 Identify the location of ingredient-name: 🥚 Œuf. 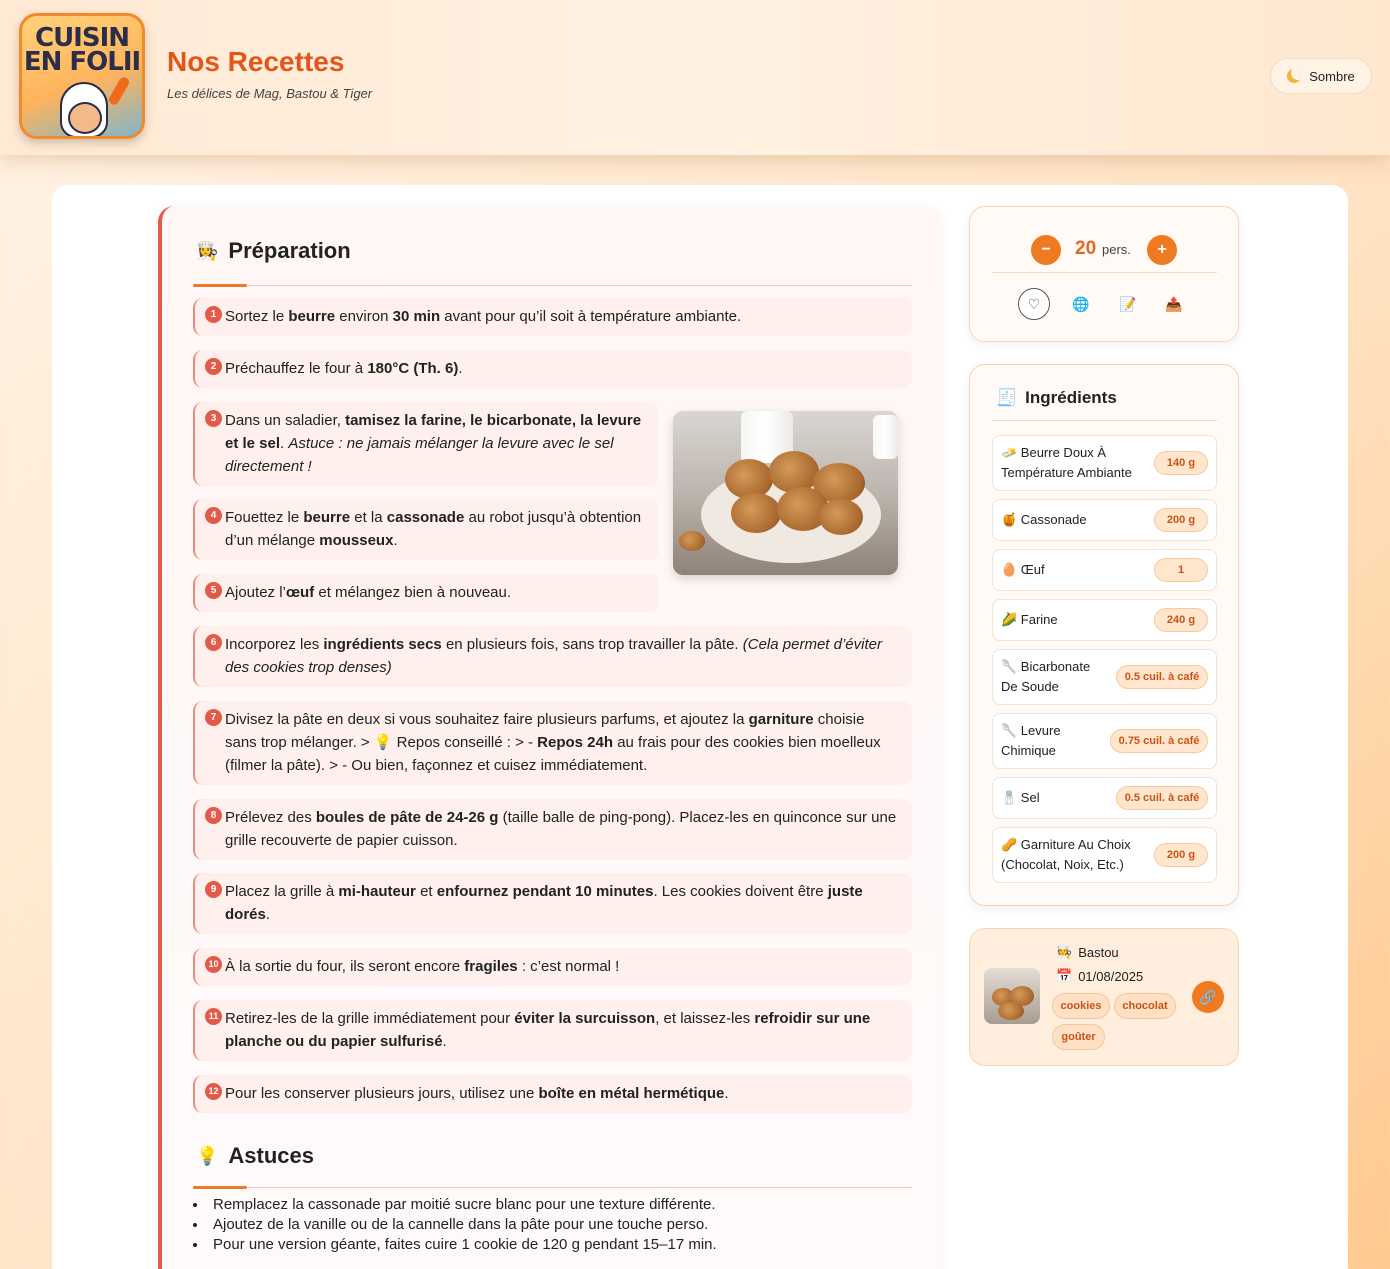
(1023, 569).